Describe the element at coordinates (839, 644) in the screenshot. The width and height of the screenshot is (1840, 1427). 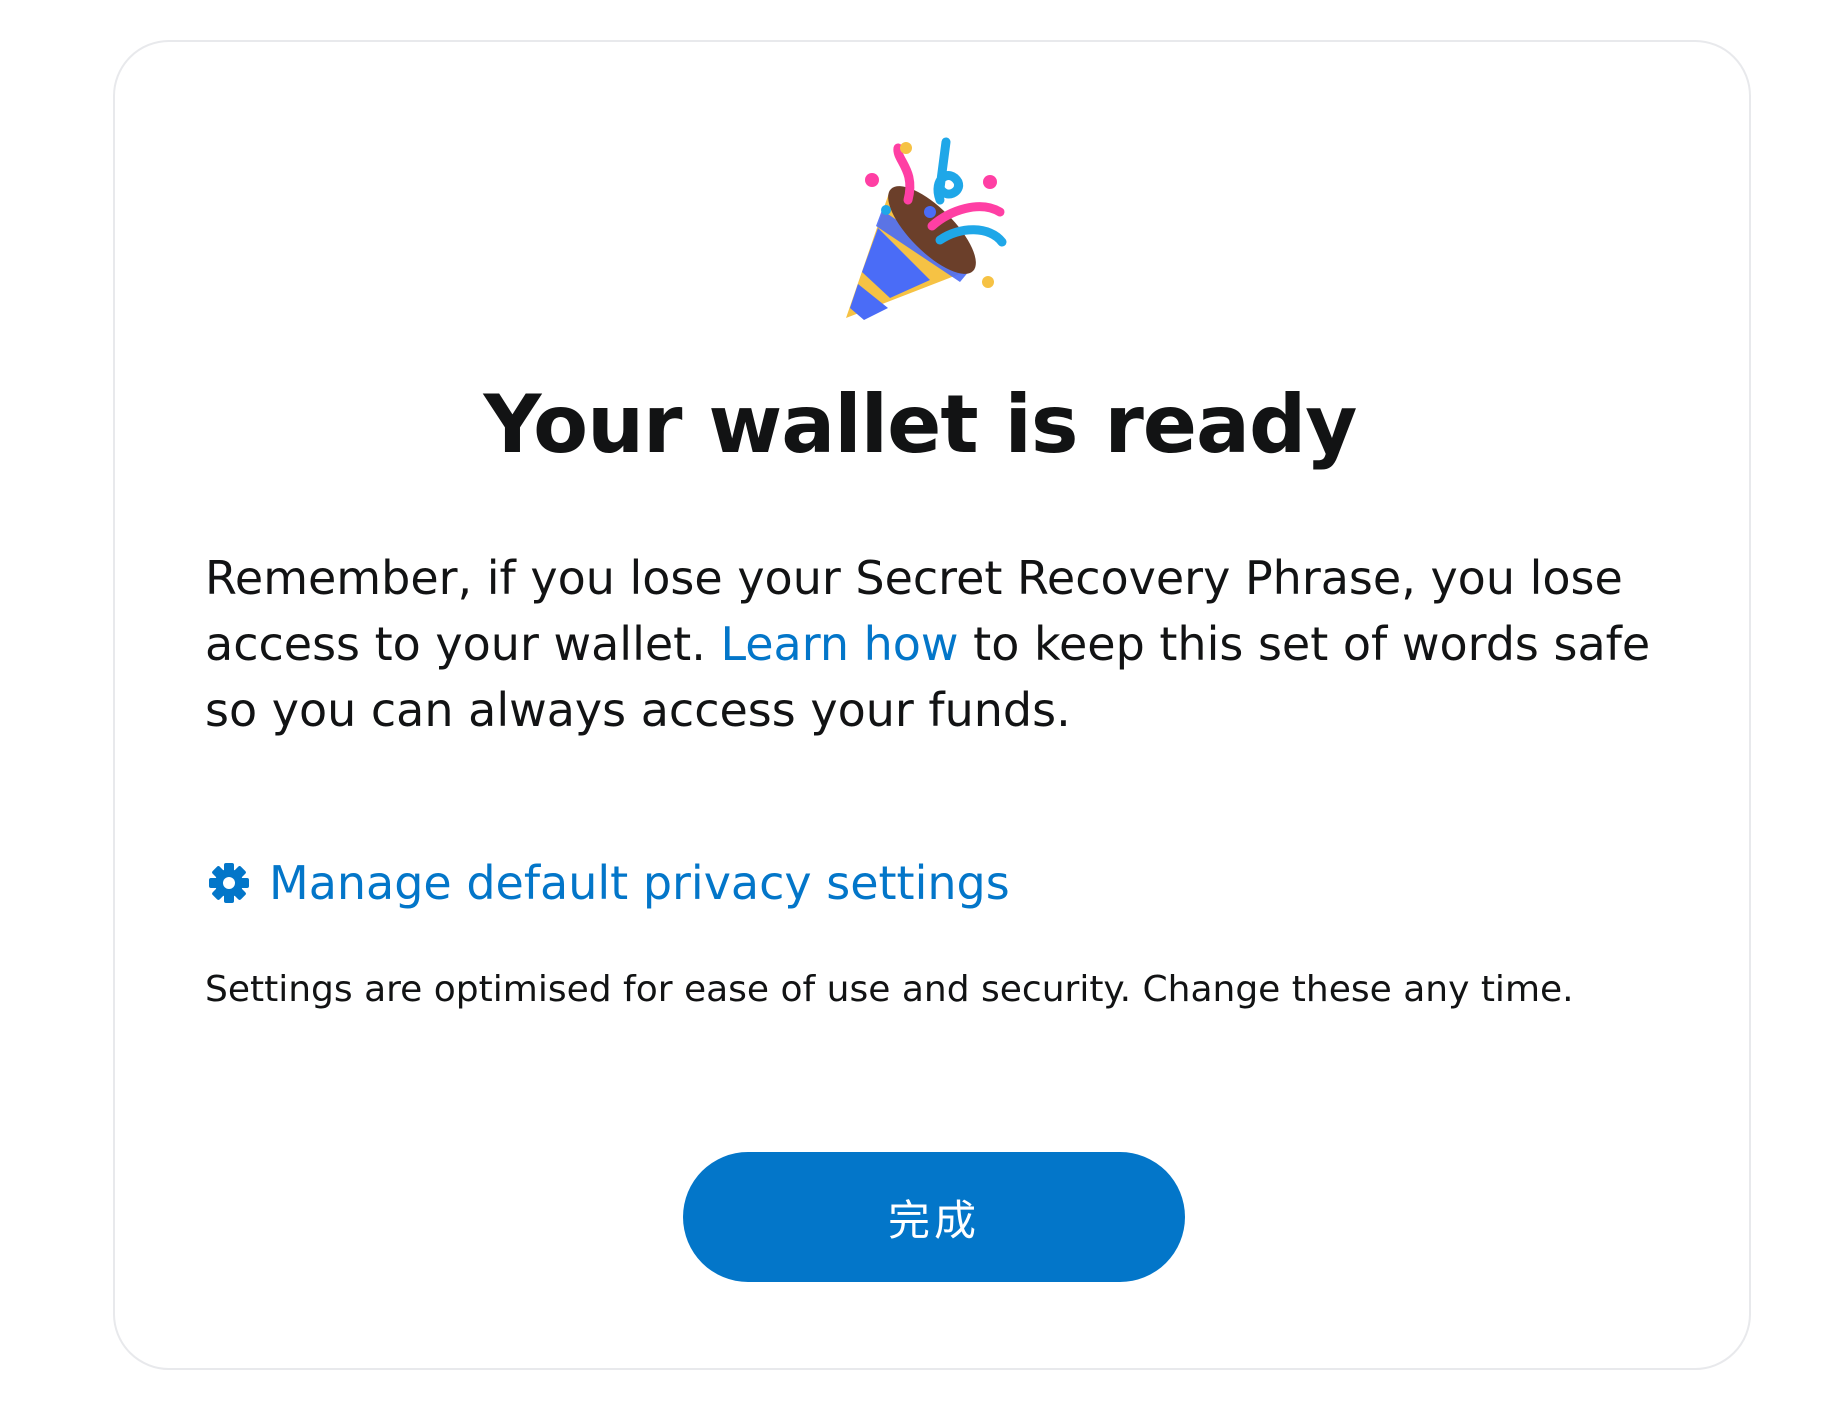
I see `learn-how-link: Learn how` at that location.